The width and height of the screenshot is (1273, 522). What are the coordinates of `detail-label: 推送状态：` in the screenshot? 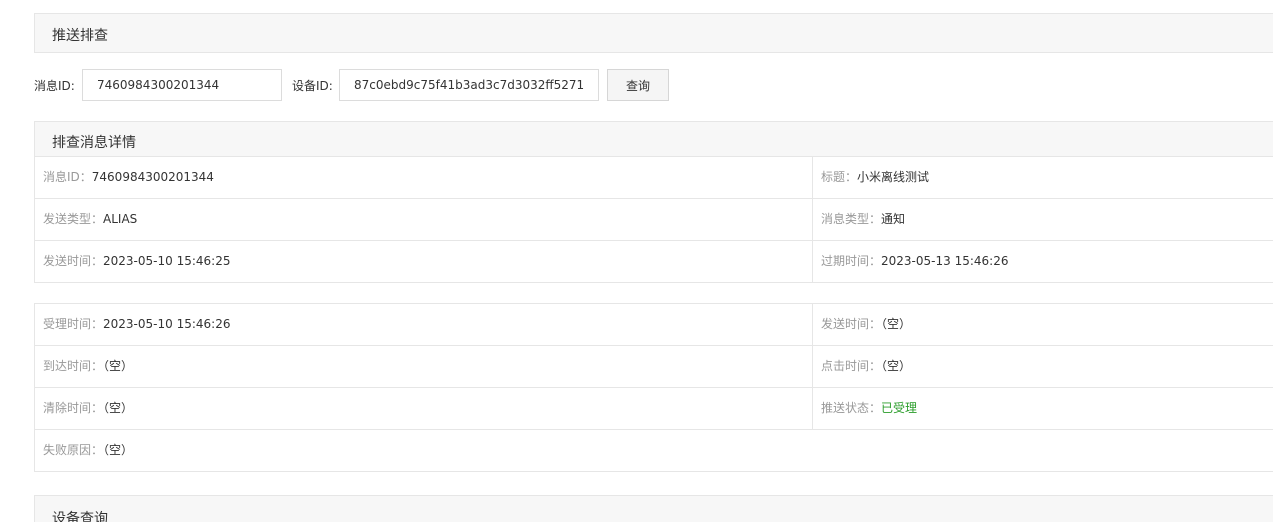 It's located at (851, 408).